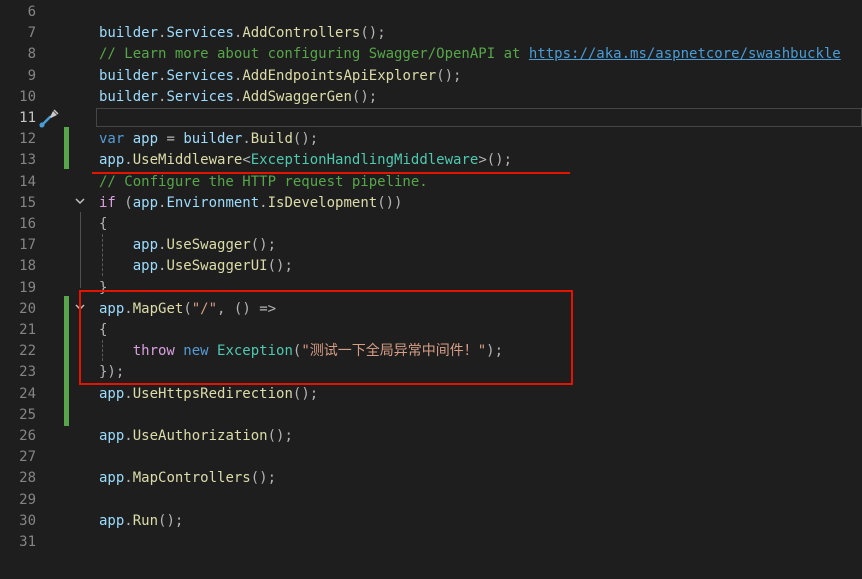 The height and width of the screenshot is (579, 862). Describe the element at coordinates (685, 54) in the screenshot. I see `hyperlink: https://aka.ms/aspnetcore/swashbuckle` at that location.